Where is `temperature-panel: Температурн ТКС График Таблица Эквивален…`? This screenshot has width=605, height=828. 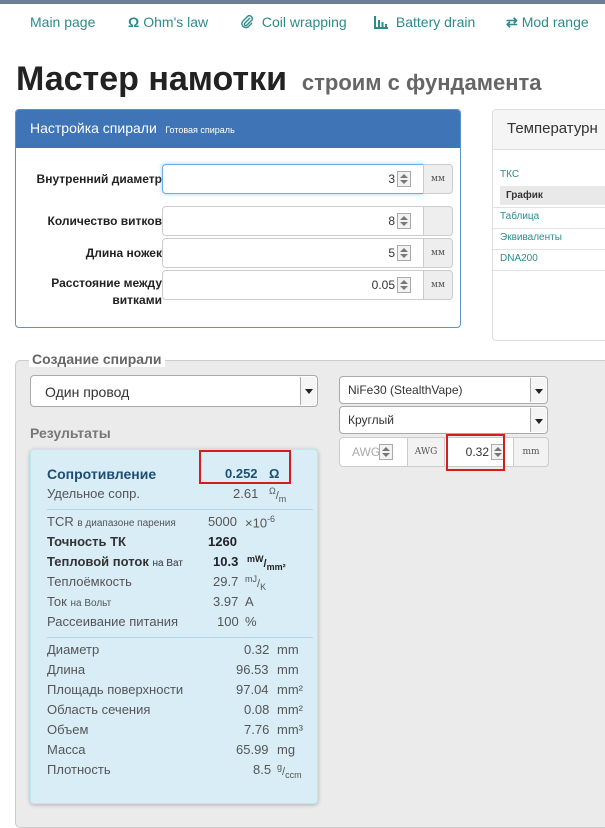
temperature-panel: Температурн ТКС График Таблица Эквивален… is located at coordinates (548, 225).